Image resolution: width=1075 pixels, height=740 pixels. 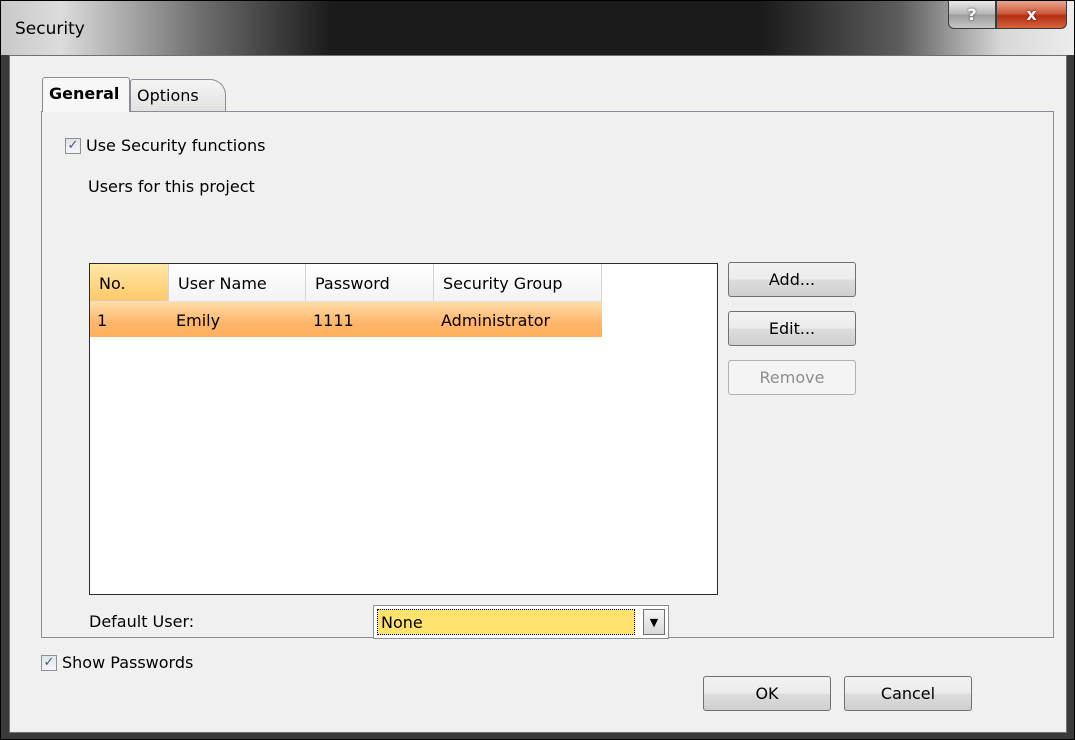 What do you see at coordinates (518, 283) in the screenshot?
I see `column-header-security-group: Security Group` at bounding box center [518, 283].